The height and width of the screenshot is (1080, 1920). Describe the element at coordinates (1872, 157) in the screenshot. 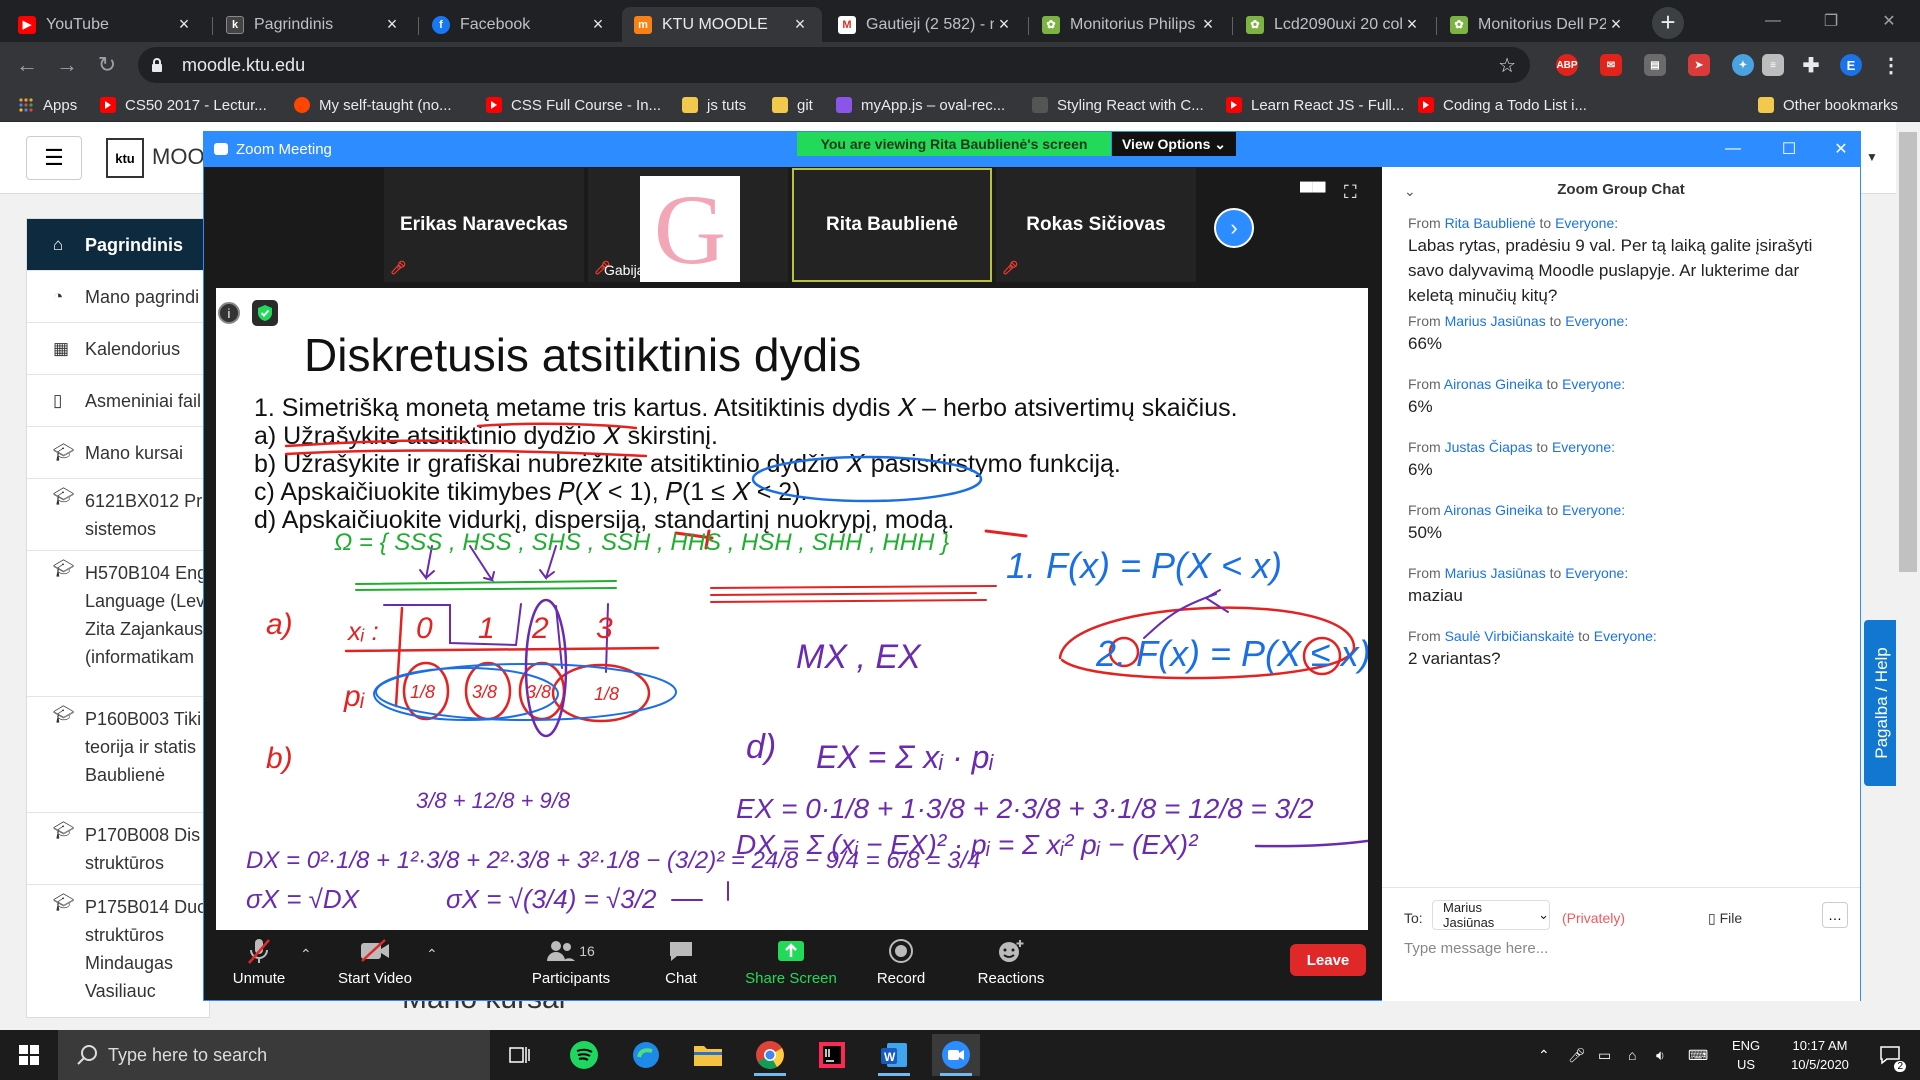

I see `user-menu-caret-icon: ▼` at that location.